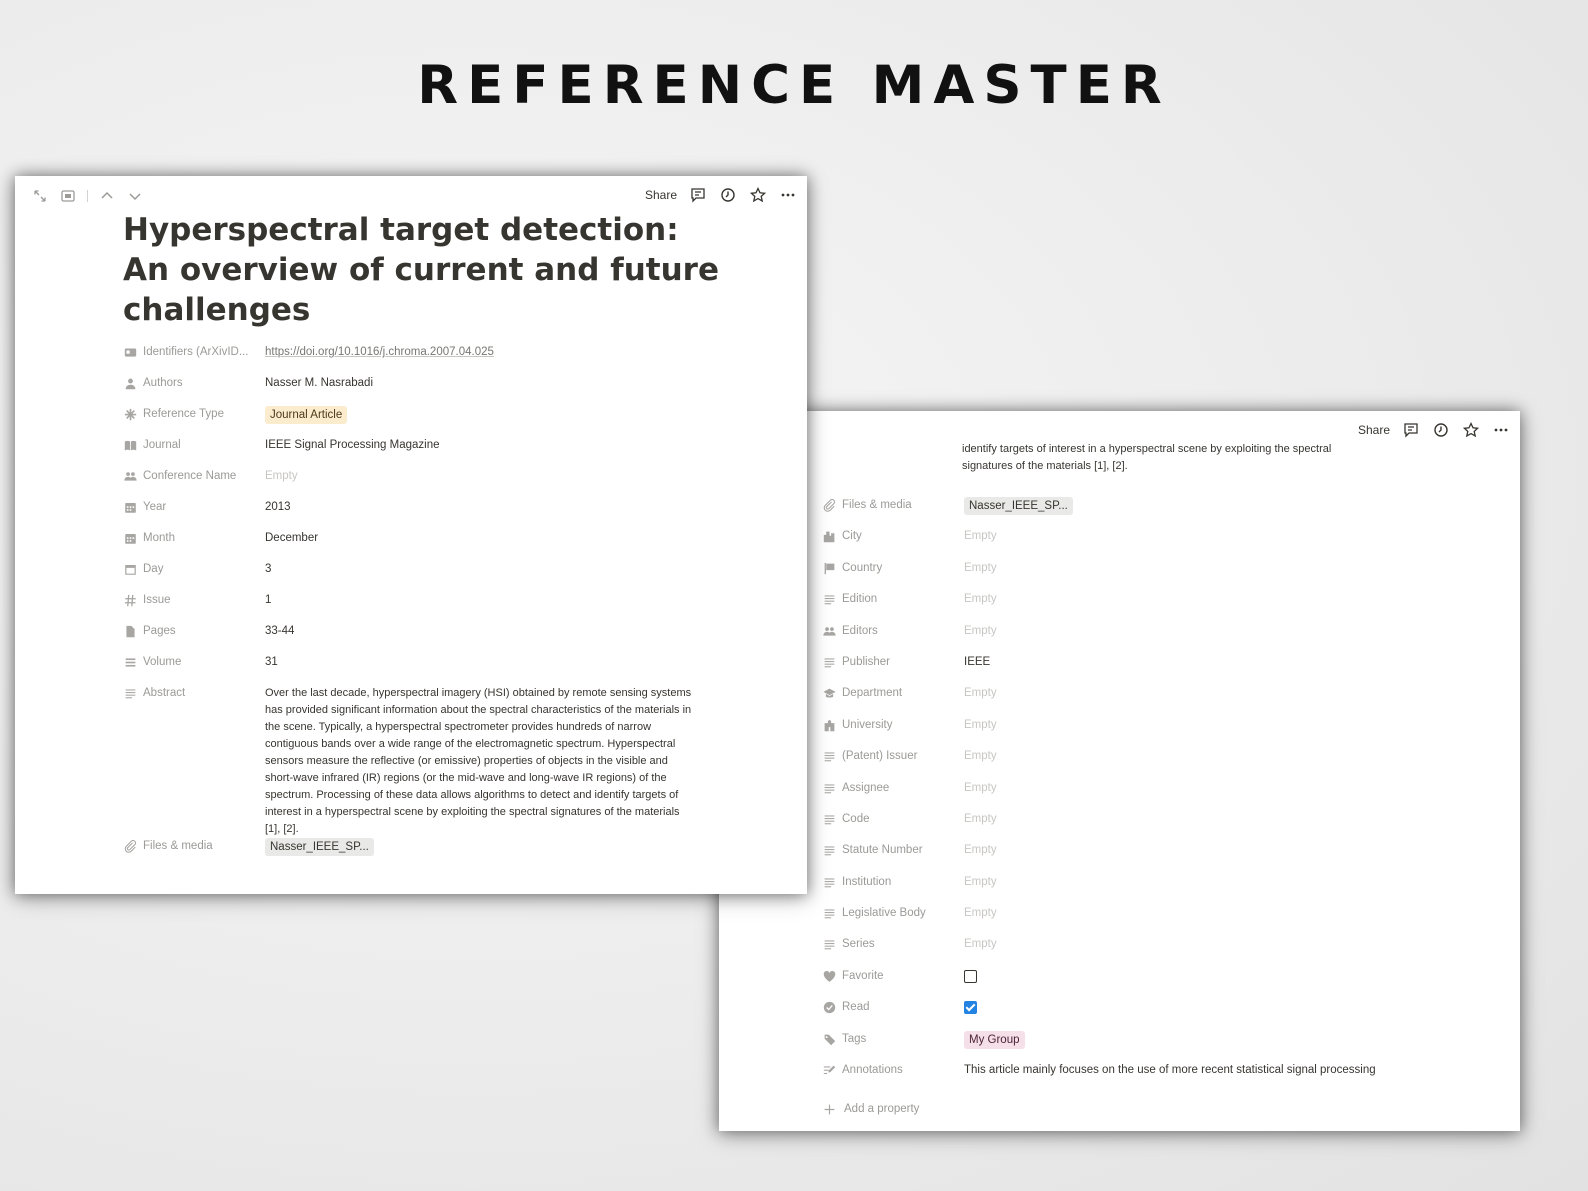 The height and width of the screenshot is (1191, 1588). I want to click on property-label-authors: Authors, so click(194, 383).